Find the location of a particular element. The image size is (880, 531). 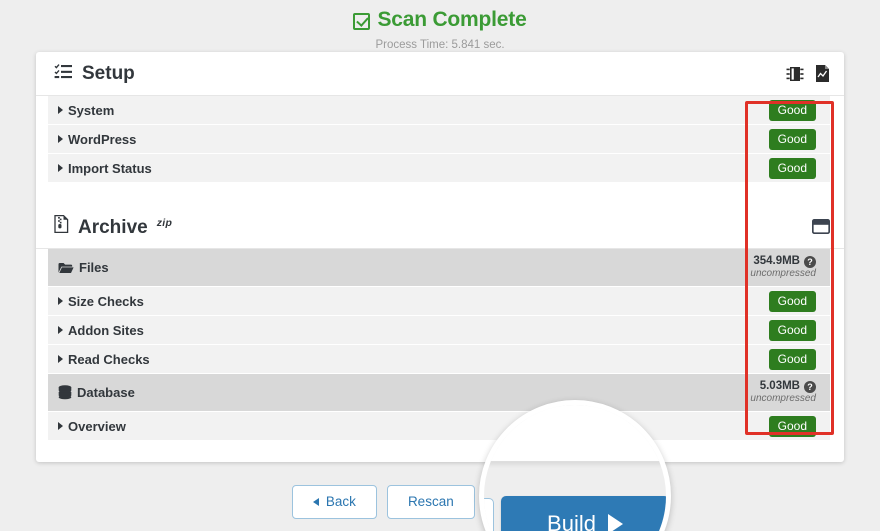

row-label-import-status: Import Status is located at coordinates (105, 168).